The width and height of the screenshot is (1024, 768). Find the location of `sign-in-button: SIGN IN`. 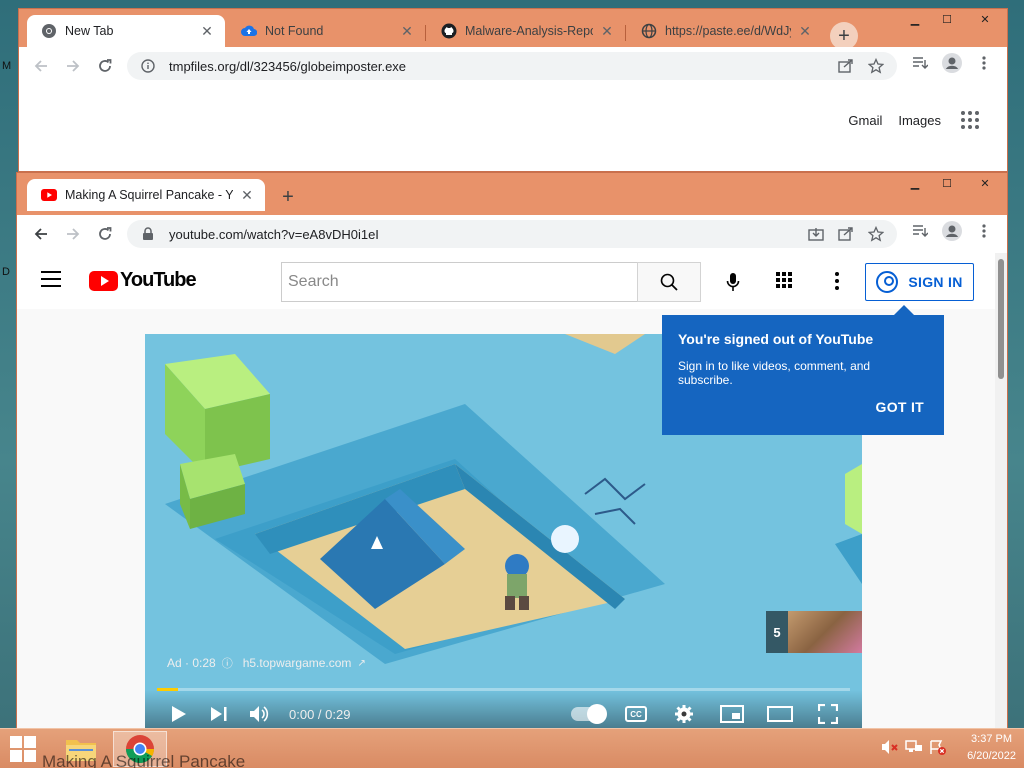

sign-in-button: SIGN IN is located at coordinates (919, 282).